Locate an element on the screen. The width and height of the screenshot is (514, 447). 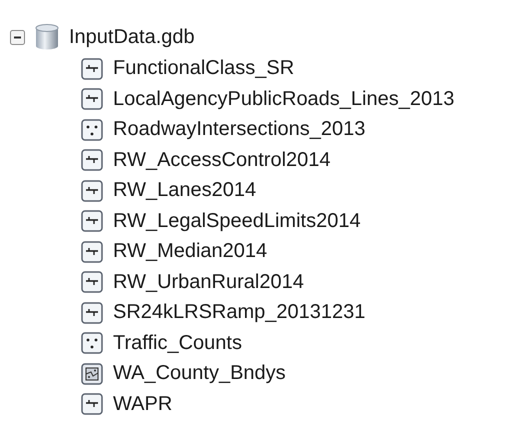
tree-label: RoadwayIntersections_2013 is located at coordinates (239, 130).